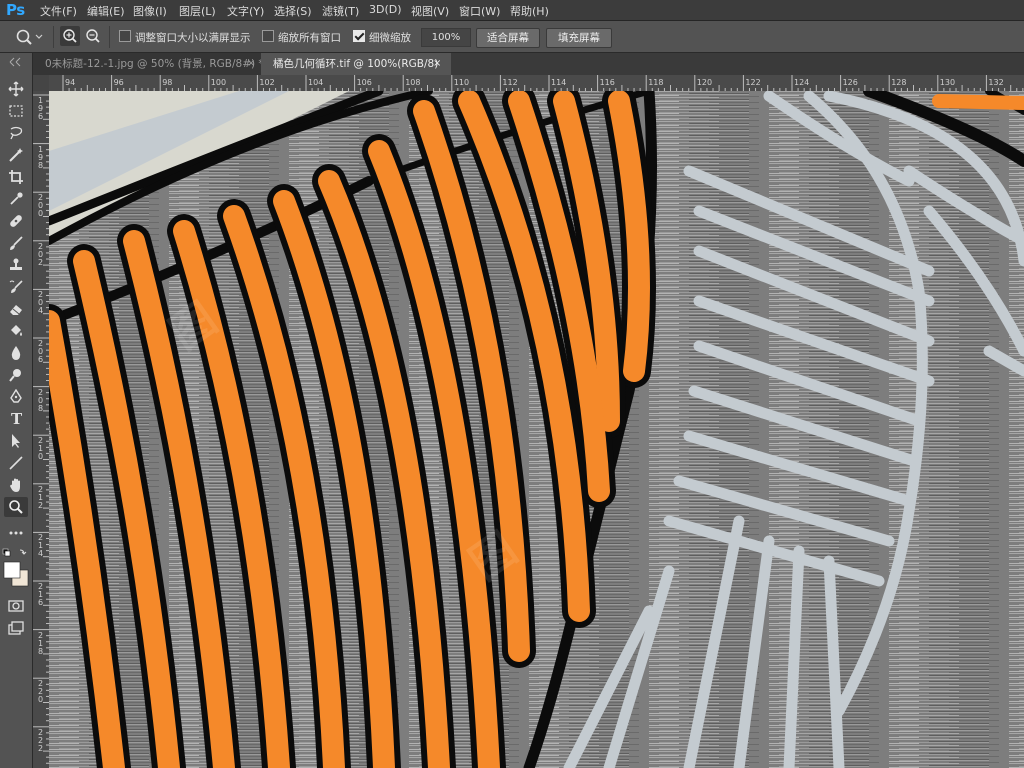 The height and width of the screenshot is (768, 1024). What do you see at coordinates (268, 36) in the screenshot?
I see `zoom-all-windows-checkbox` at bounding box center [268, 36].